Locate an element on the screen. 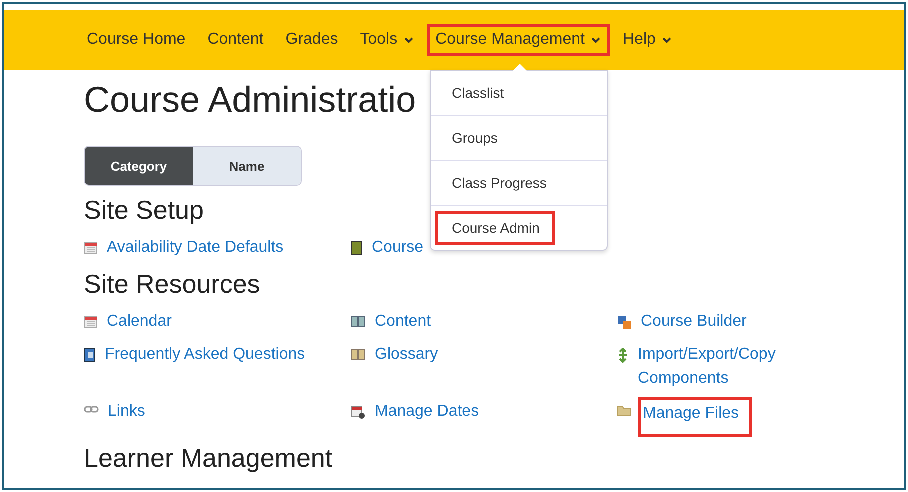 The height and width of the screenshot is (492, 908). nav-link: Course Home is located at coordinates (139, 40).